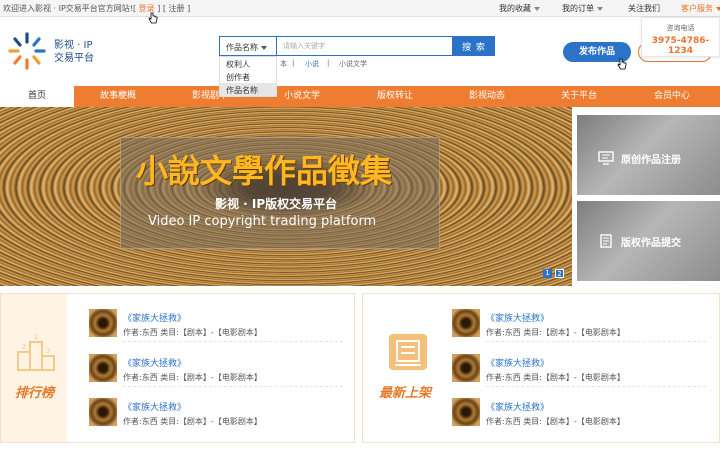  I want to click on hot-word: 本, so click(283, 64).